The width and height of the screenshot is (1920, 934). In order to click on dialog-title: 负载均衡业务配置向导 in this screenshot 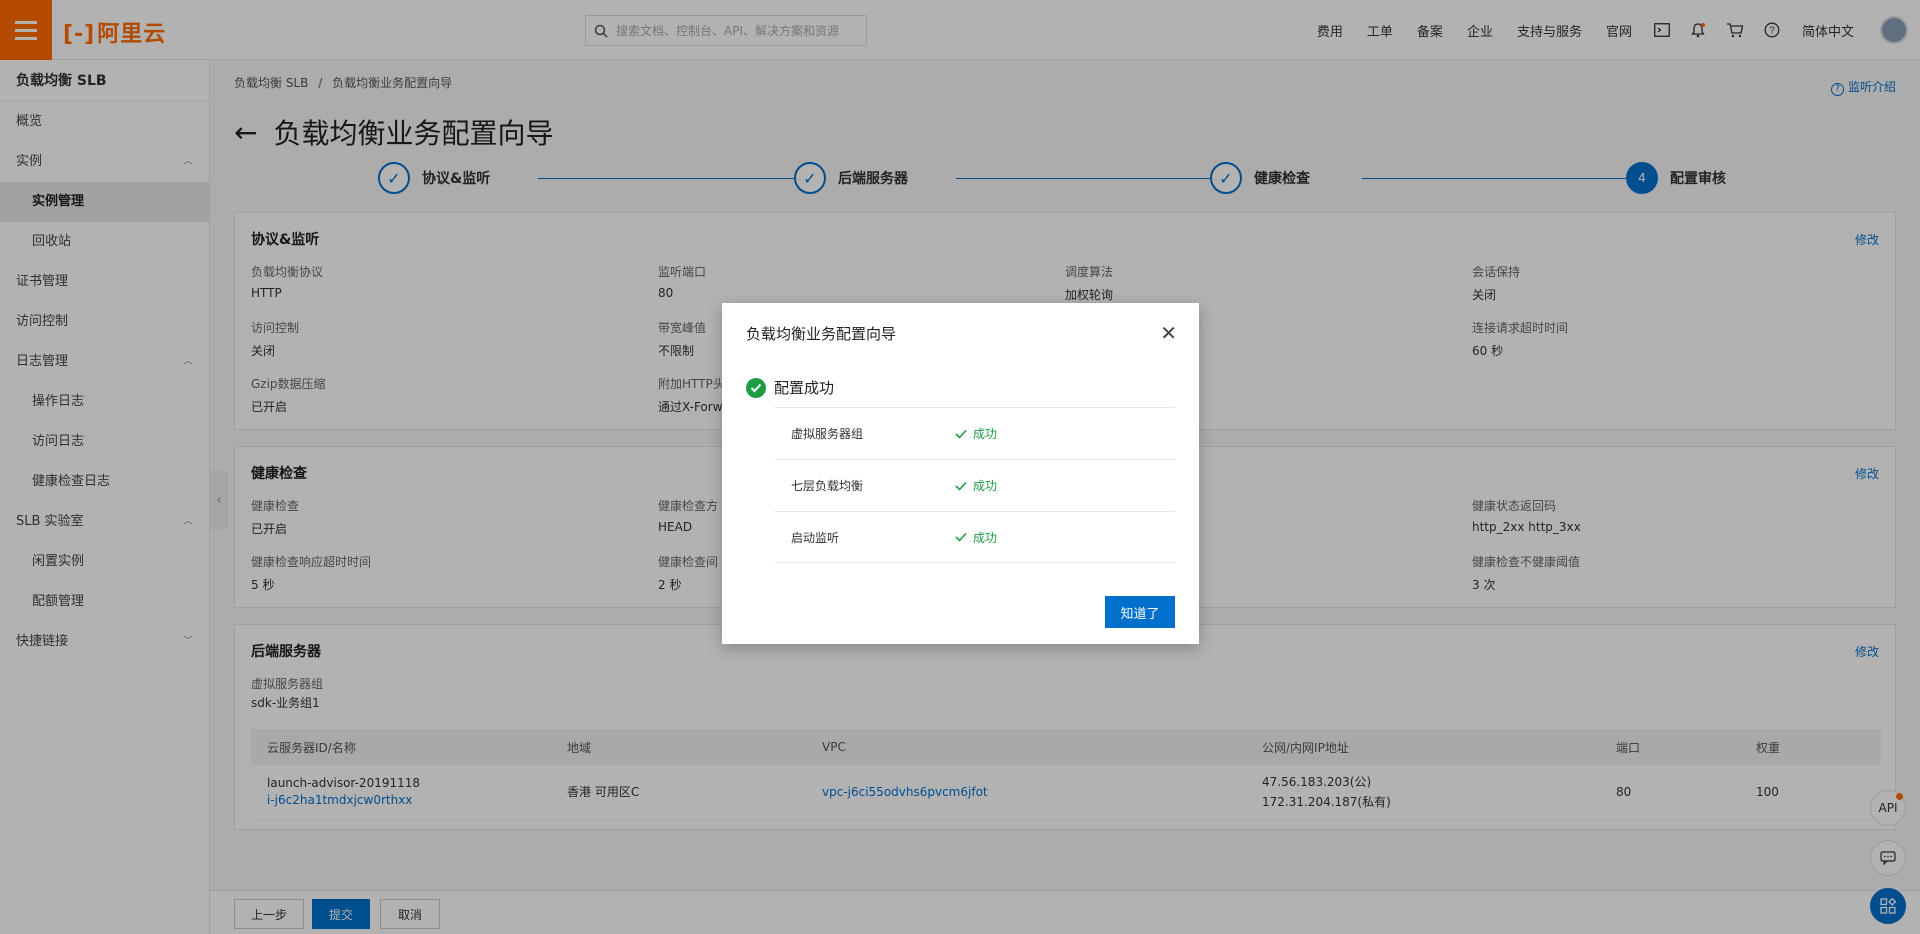, I will do `click(821, 334)`.